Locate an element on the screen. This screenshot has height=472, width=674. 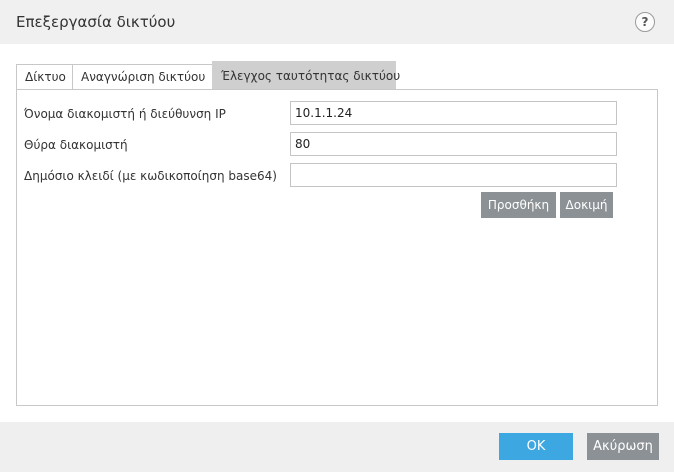
add-button: Προσθήκη is located at coordinates (518, 205).